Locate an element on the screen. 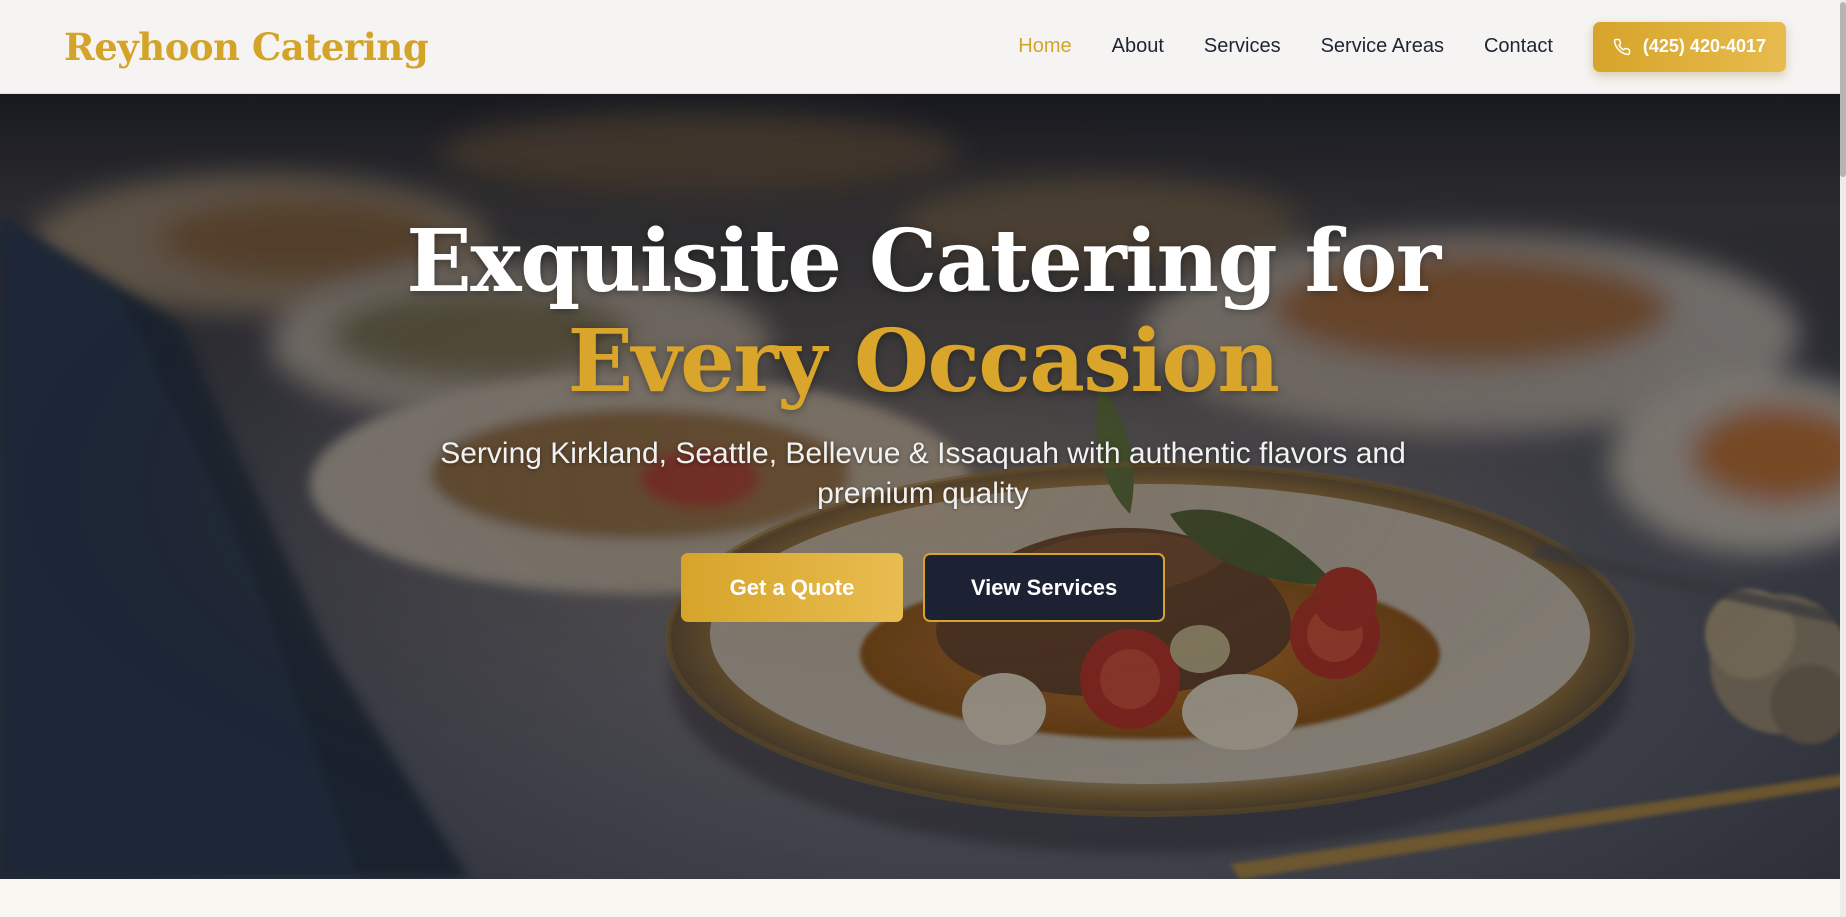 The image size is (1846, 917). phone-number: (425) 420-4017 is located at coordinates (1704, 46).